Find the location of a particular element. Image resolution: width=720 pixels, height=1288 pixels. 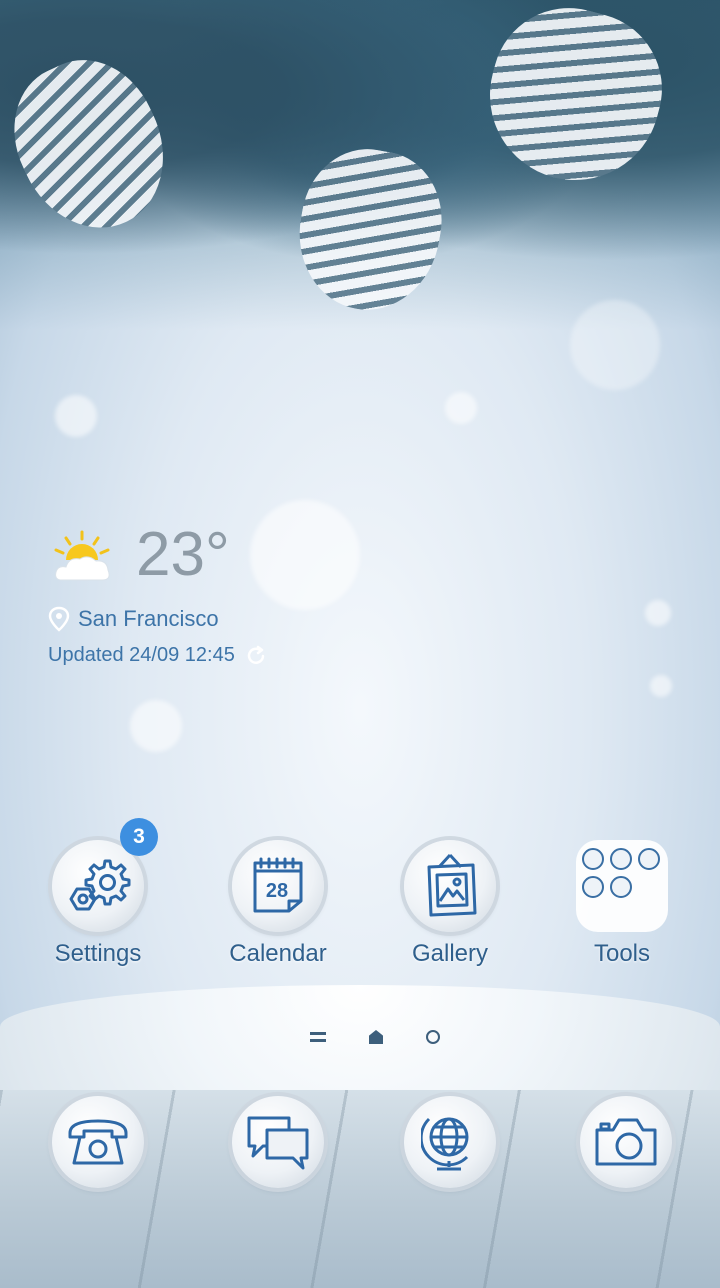

pencil-icon is located at coordinates (649, 859).